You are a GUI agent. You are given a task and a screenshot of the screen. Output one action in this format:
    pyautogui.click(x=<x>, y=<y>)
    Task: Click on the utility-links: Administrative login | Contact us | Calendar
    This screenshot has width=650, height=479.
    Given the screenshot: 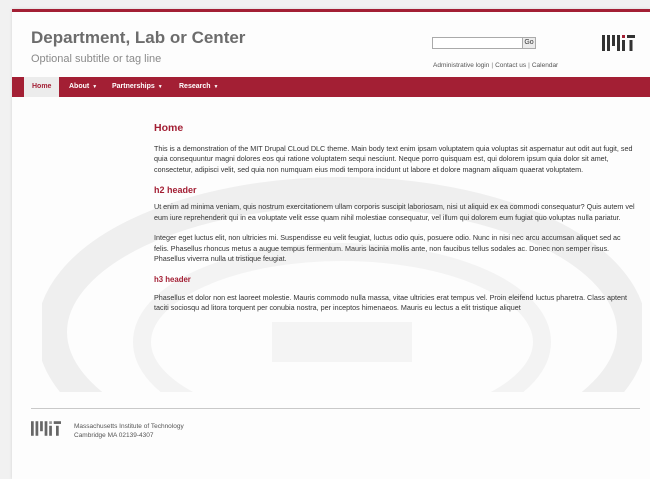 What is the action you would take?
    pyautogui.click(x=495, y=65)
    